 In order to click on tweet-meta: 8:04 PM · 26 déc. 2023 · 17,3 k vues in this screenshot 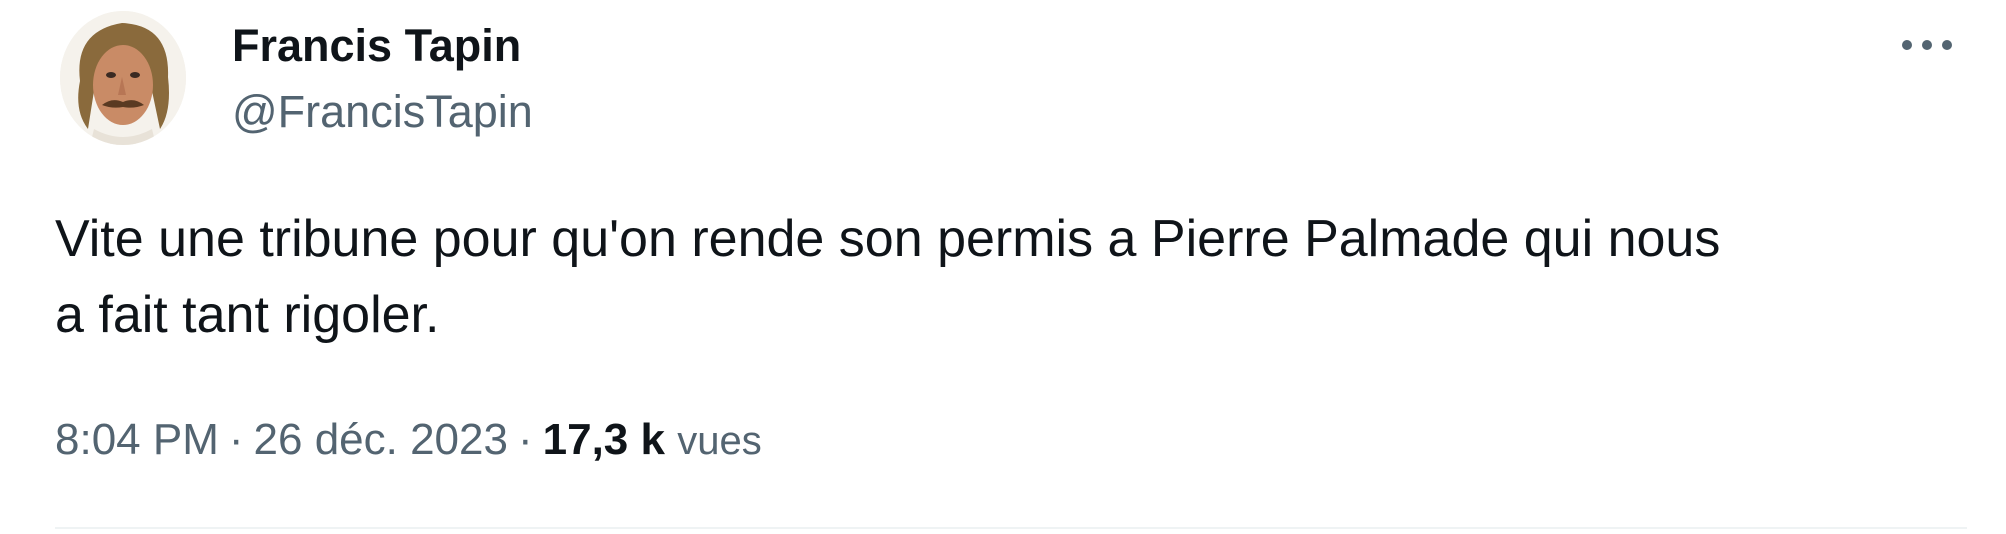, I will do `click(408, 440)`.